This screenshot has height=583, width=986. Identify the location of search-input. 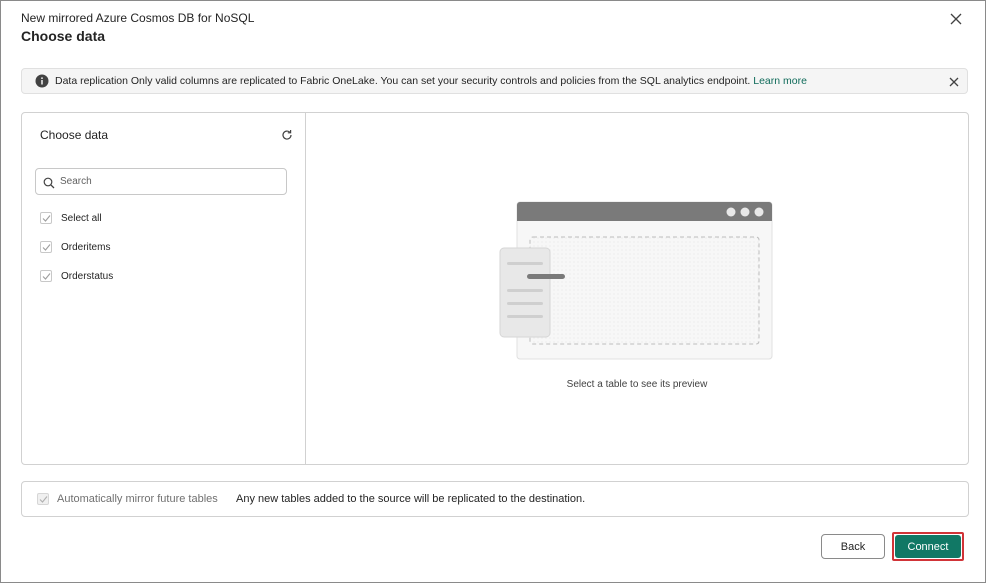
(170, 181).